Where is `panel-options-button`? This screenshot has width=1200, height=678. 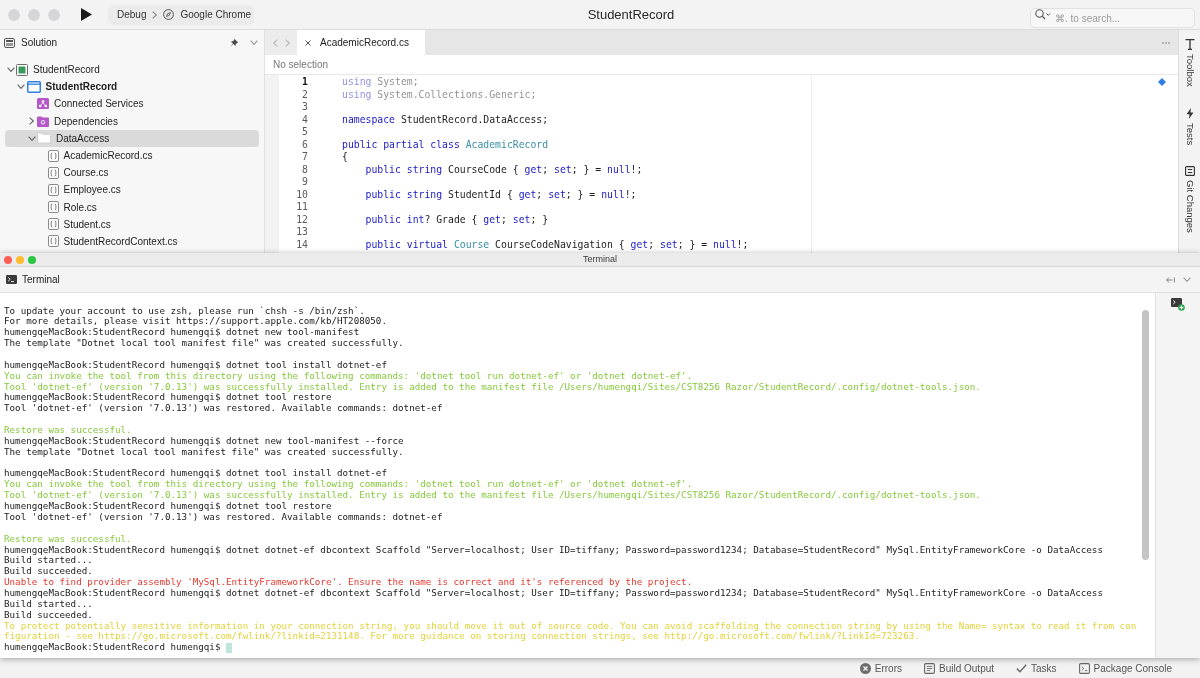 panel-options-button is located at coordinates (253, 42).